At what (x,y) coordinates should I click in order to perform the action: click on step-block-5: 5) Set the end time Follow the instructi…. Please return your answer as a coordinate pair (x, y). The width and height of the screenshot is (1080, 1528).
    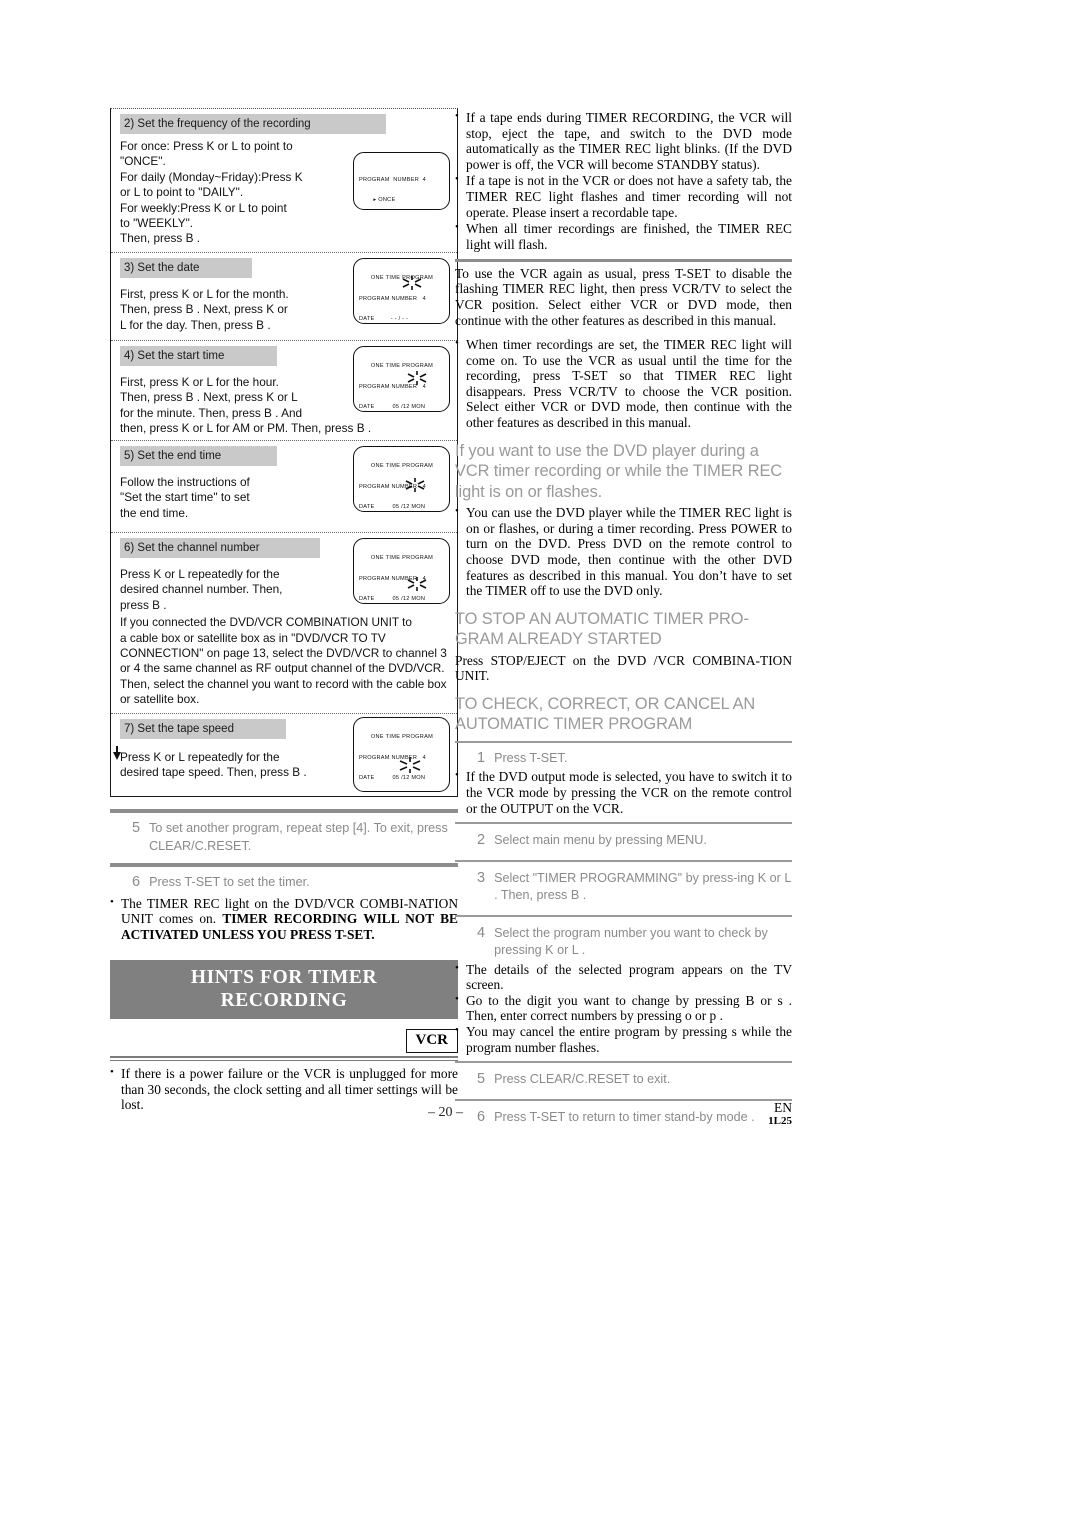
    Looking at the image, I should click on (284, 487).